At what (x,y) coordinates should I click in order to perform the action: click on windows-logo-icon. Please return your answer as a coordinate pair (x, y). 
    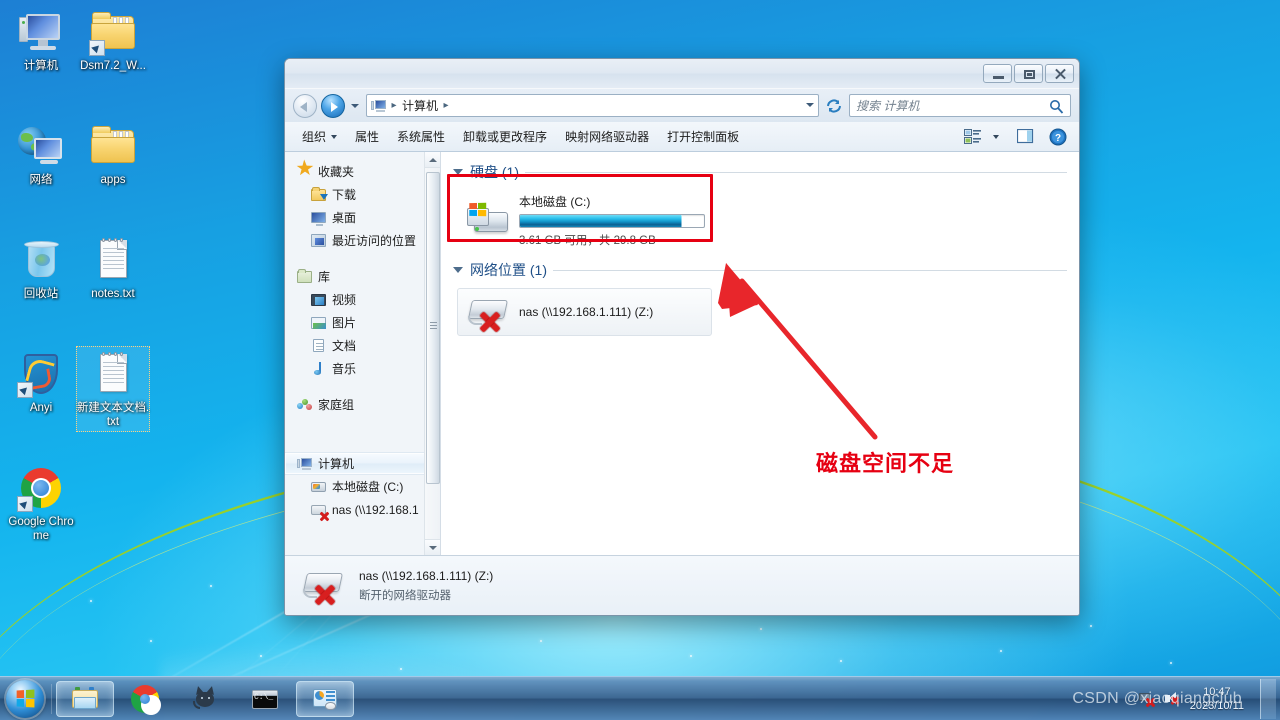
    Looking at the image, I should click on (25, 698).